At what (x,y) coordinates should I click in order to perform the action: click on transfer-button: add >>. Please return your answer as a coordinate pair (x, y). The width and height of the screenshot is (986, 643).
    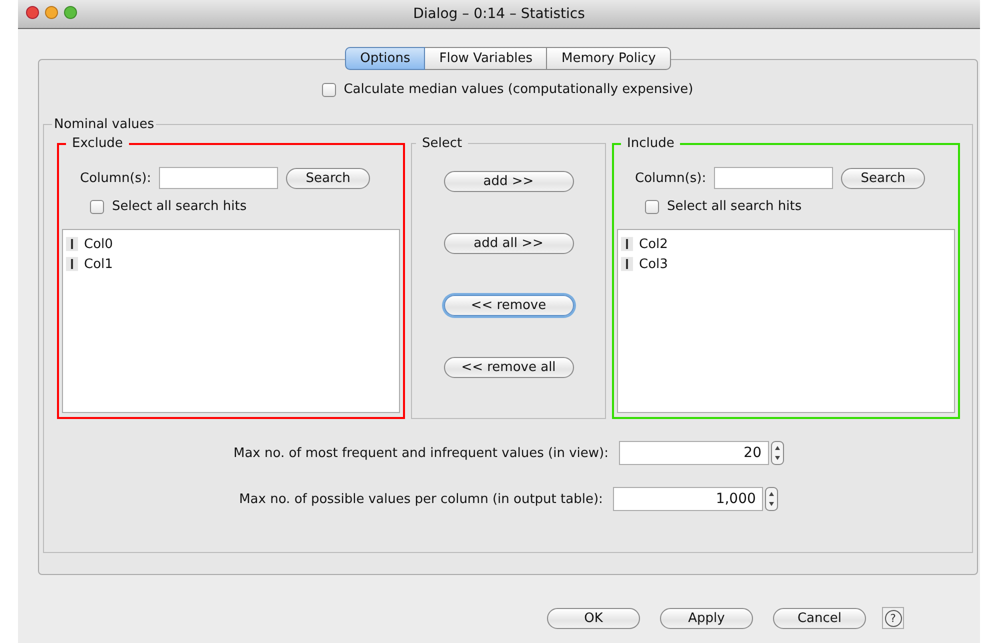
    Looking at the image, I should click on (509, 181).